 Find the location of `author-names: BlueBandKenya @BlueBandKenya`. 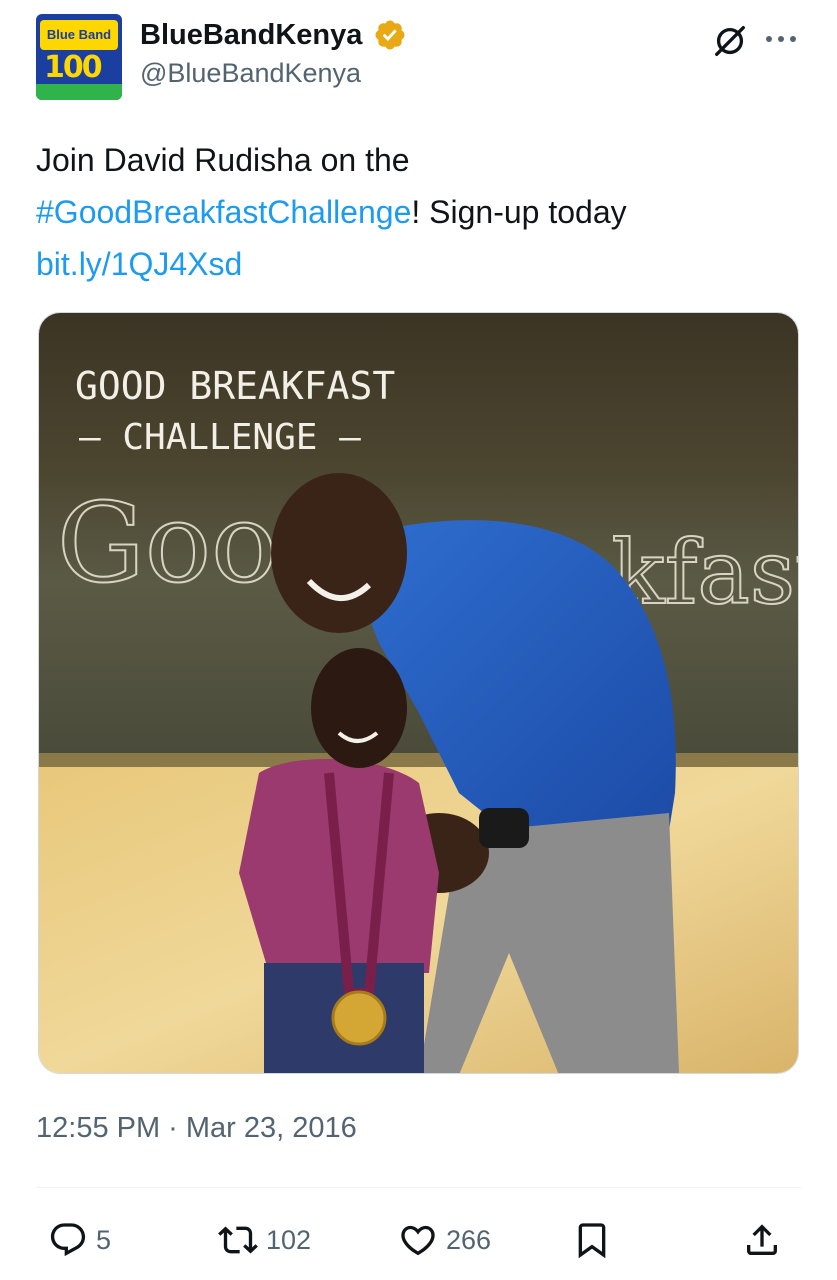

author-names: BlueBandKenya @BlueBandKenya is located at coordinates (273, 53).